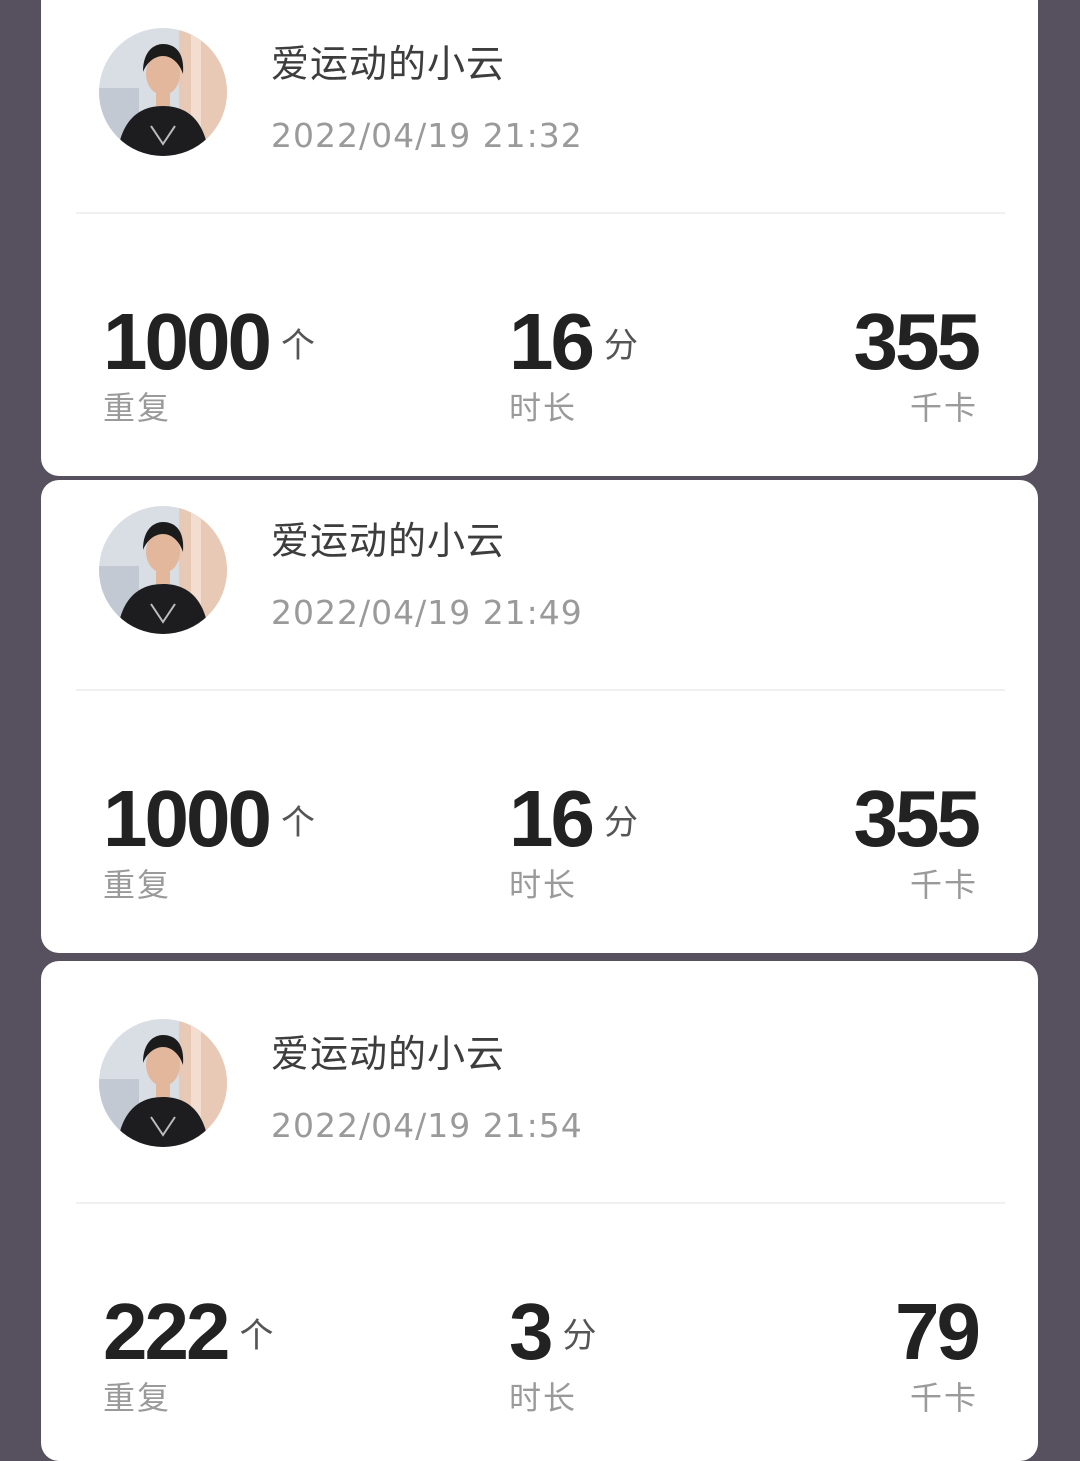 The height and width of the screenshot is (1461, 1080). I want to click on record-timestamp: 2022/04/19 21:54, so click(427, 1125).